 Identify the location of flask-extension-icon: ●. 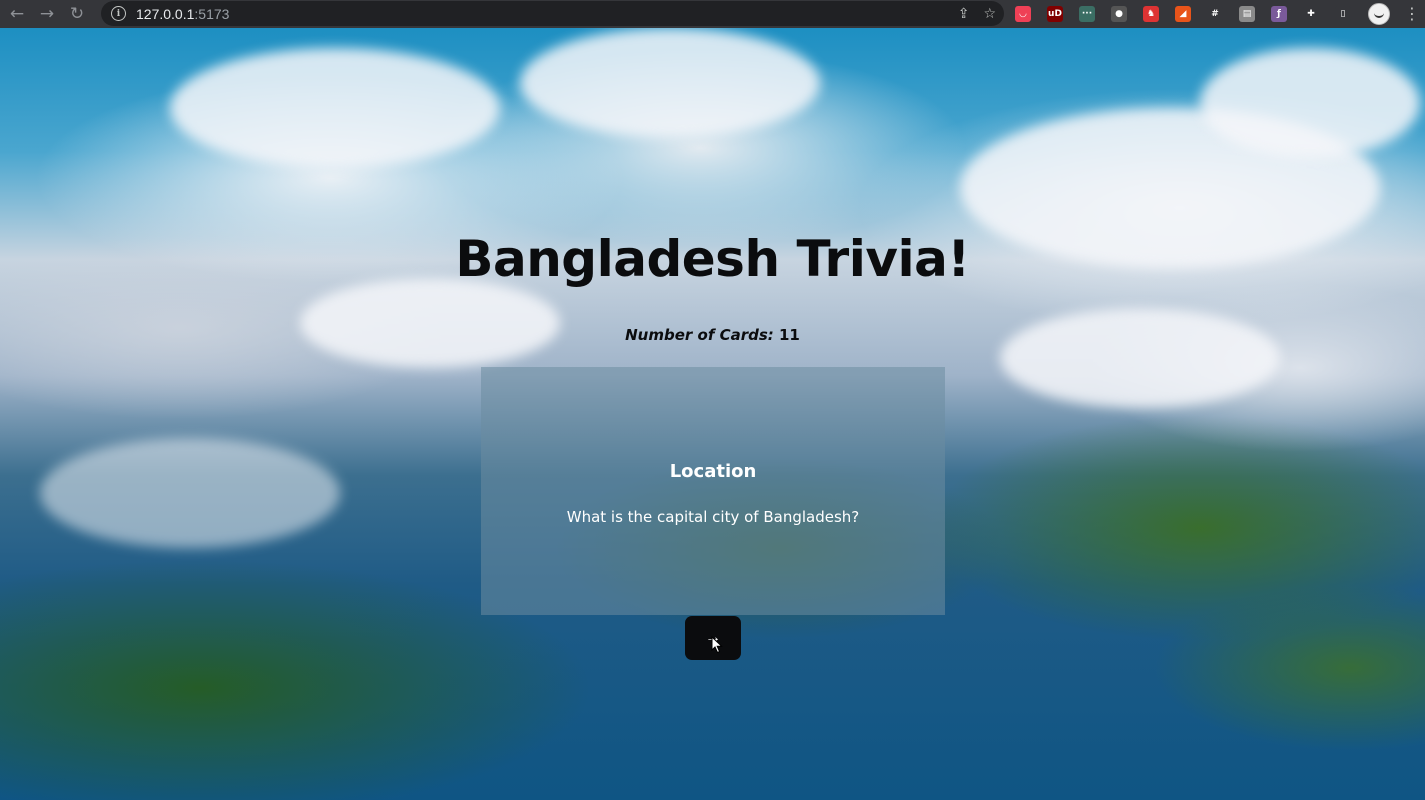
(1119, 14).